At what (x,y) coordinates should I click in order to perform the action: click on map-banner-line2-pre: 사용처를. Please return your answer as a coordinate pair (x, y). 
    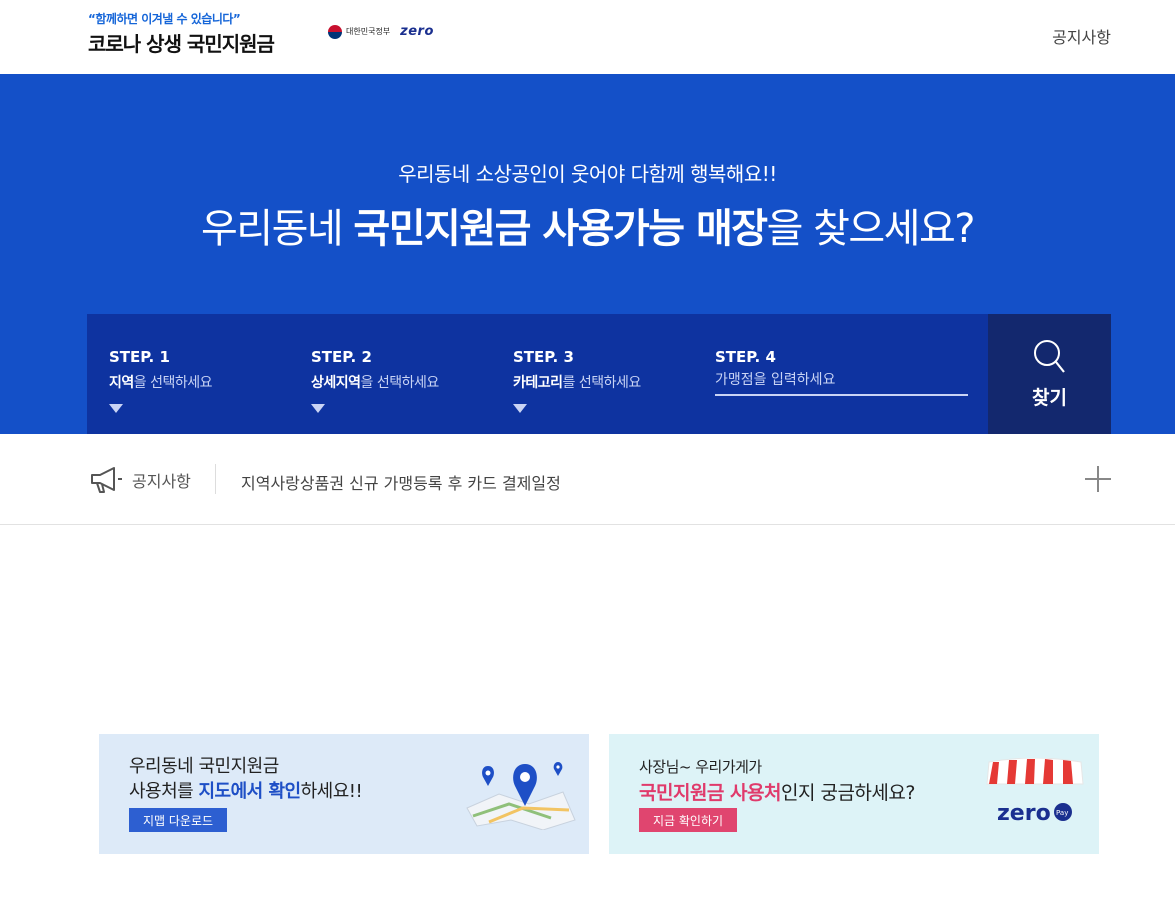
    Looking at the image, I should click on (164, 791).